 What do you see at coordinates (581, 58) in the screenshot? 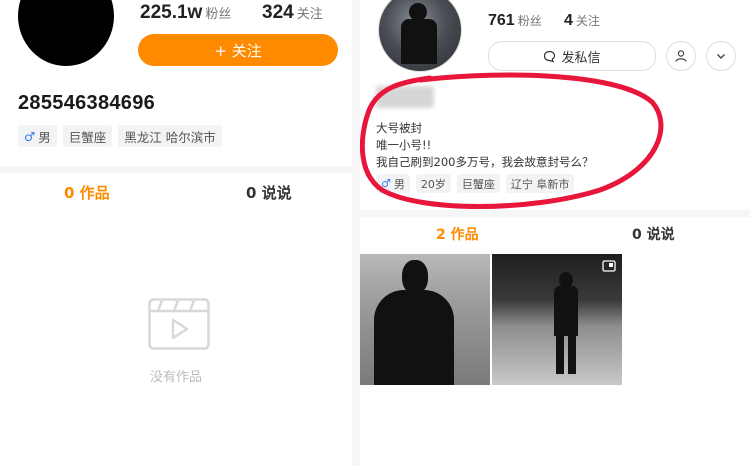
I see `message-button-label: 发私信` at bounding box center [581, 58].